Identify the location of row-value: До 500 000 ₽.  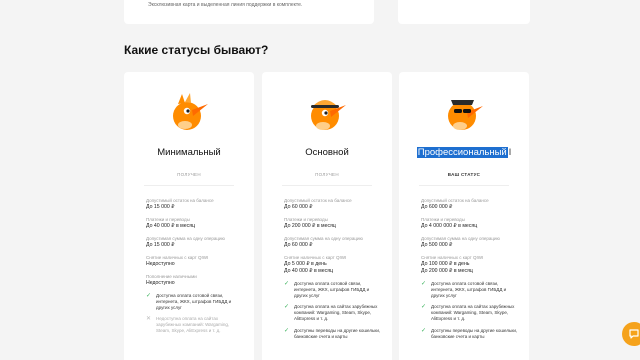
(437, 245).